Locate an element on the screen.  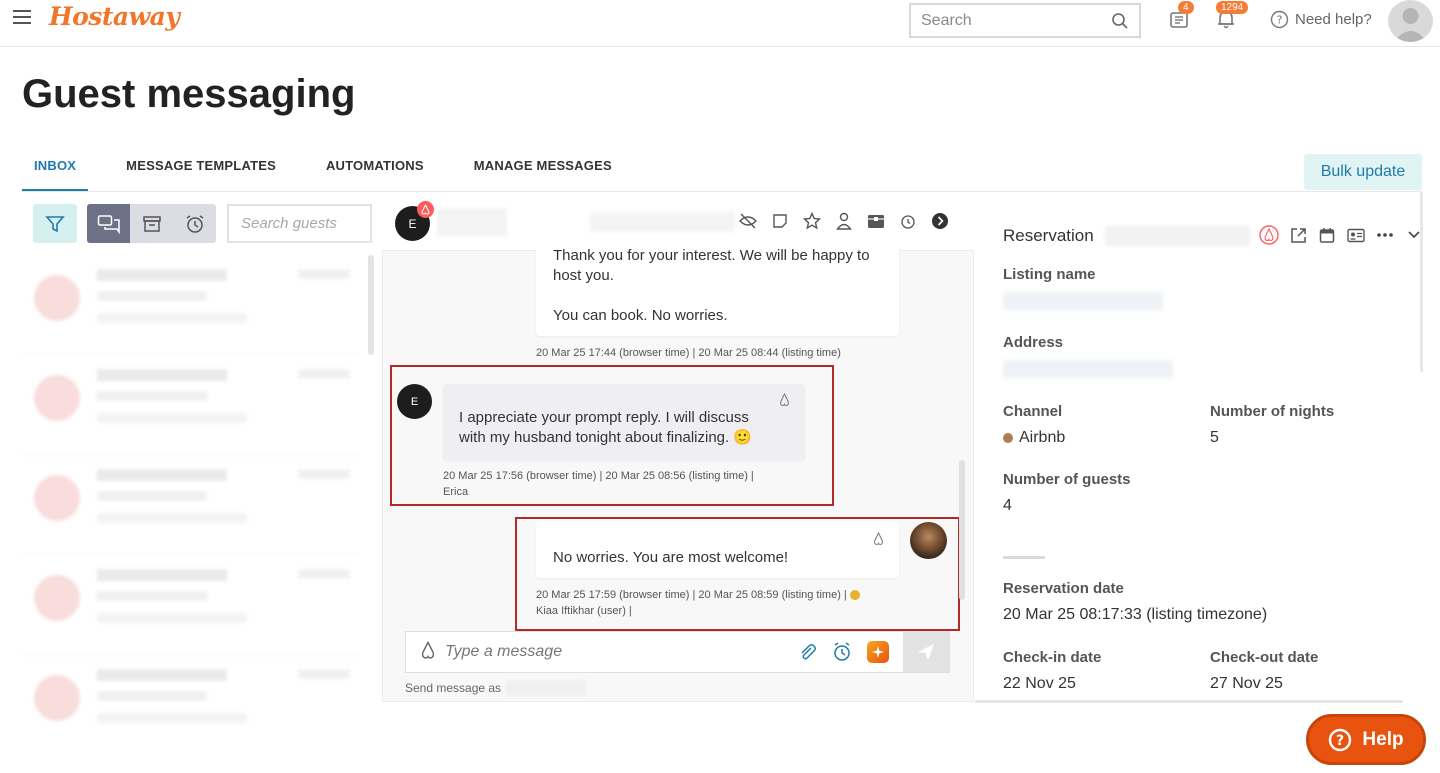
alarm-clock-icon is located at coordinates (194, 223).